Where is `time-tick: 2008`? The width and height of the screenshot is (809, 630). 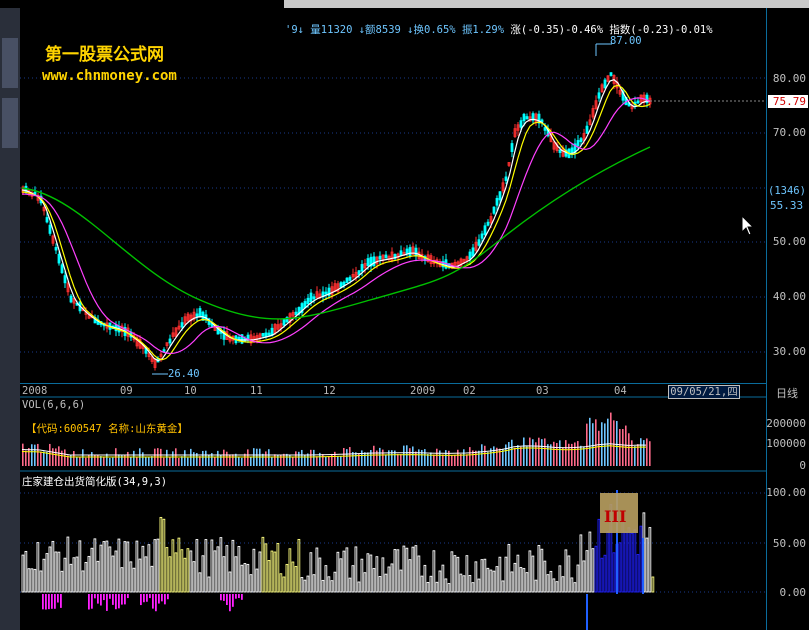 time-tick: 2008 is located at coordinates (35, 391).